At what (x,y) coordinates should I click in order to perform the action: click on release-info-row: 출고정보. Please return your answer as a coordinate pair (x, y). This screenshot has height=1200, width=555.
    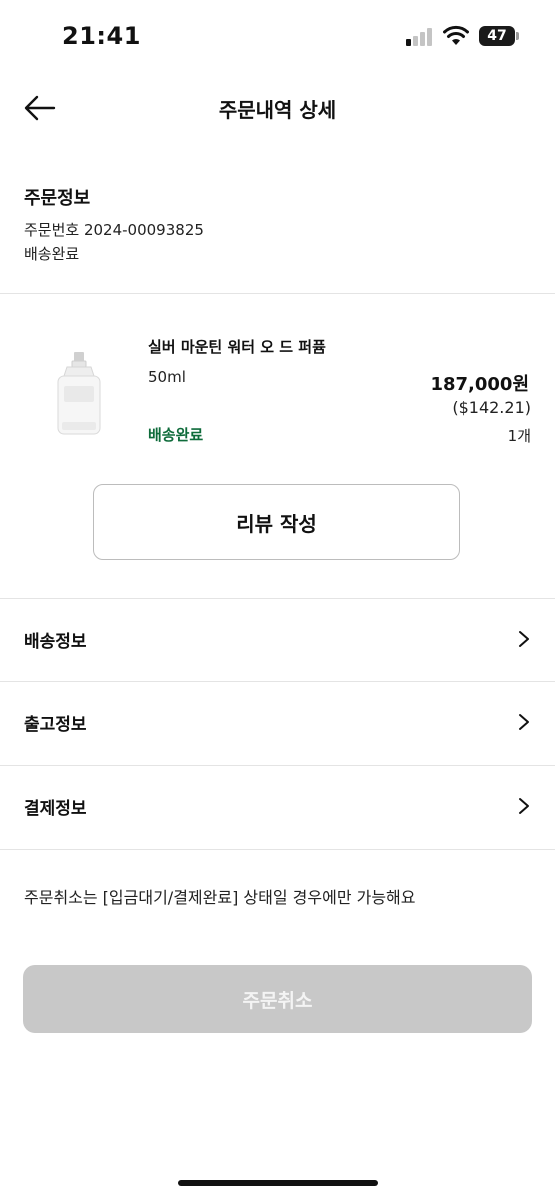
    Looking at the image, I should click on (277, 723).